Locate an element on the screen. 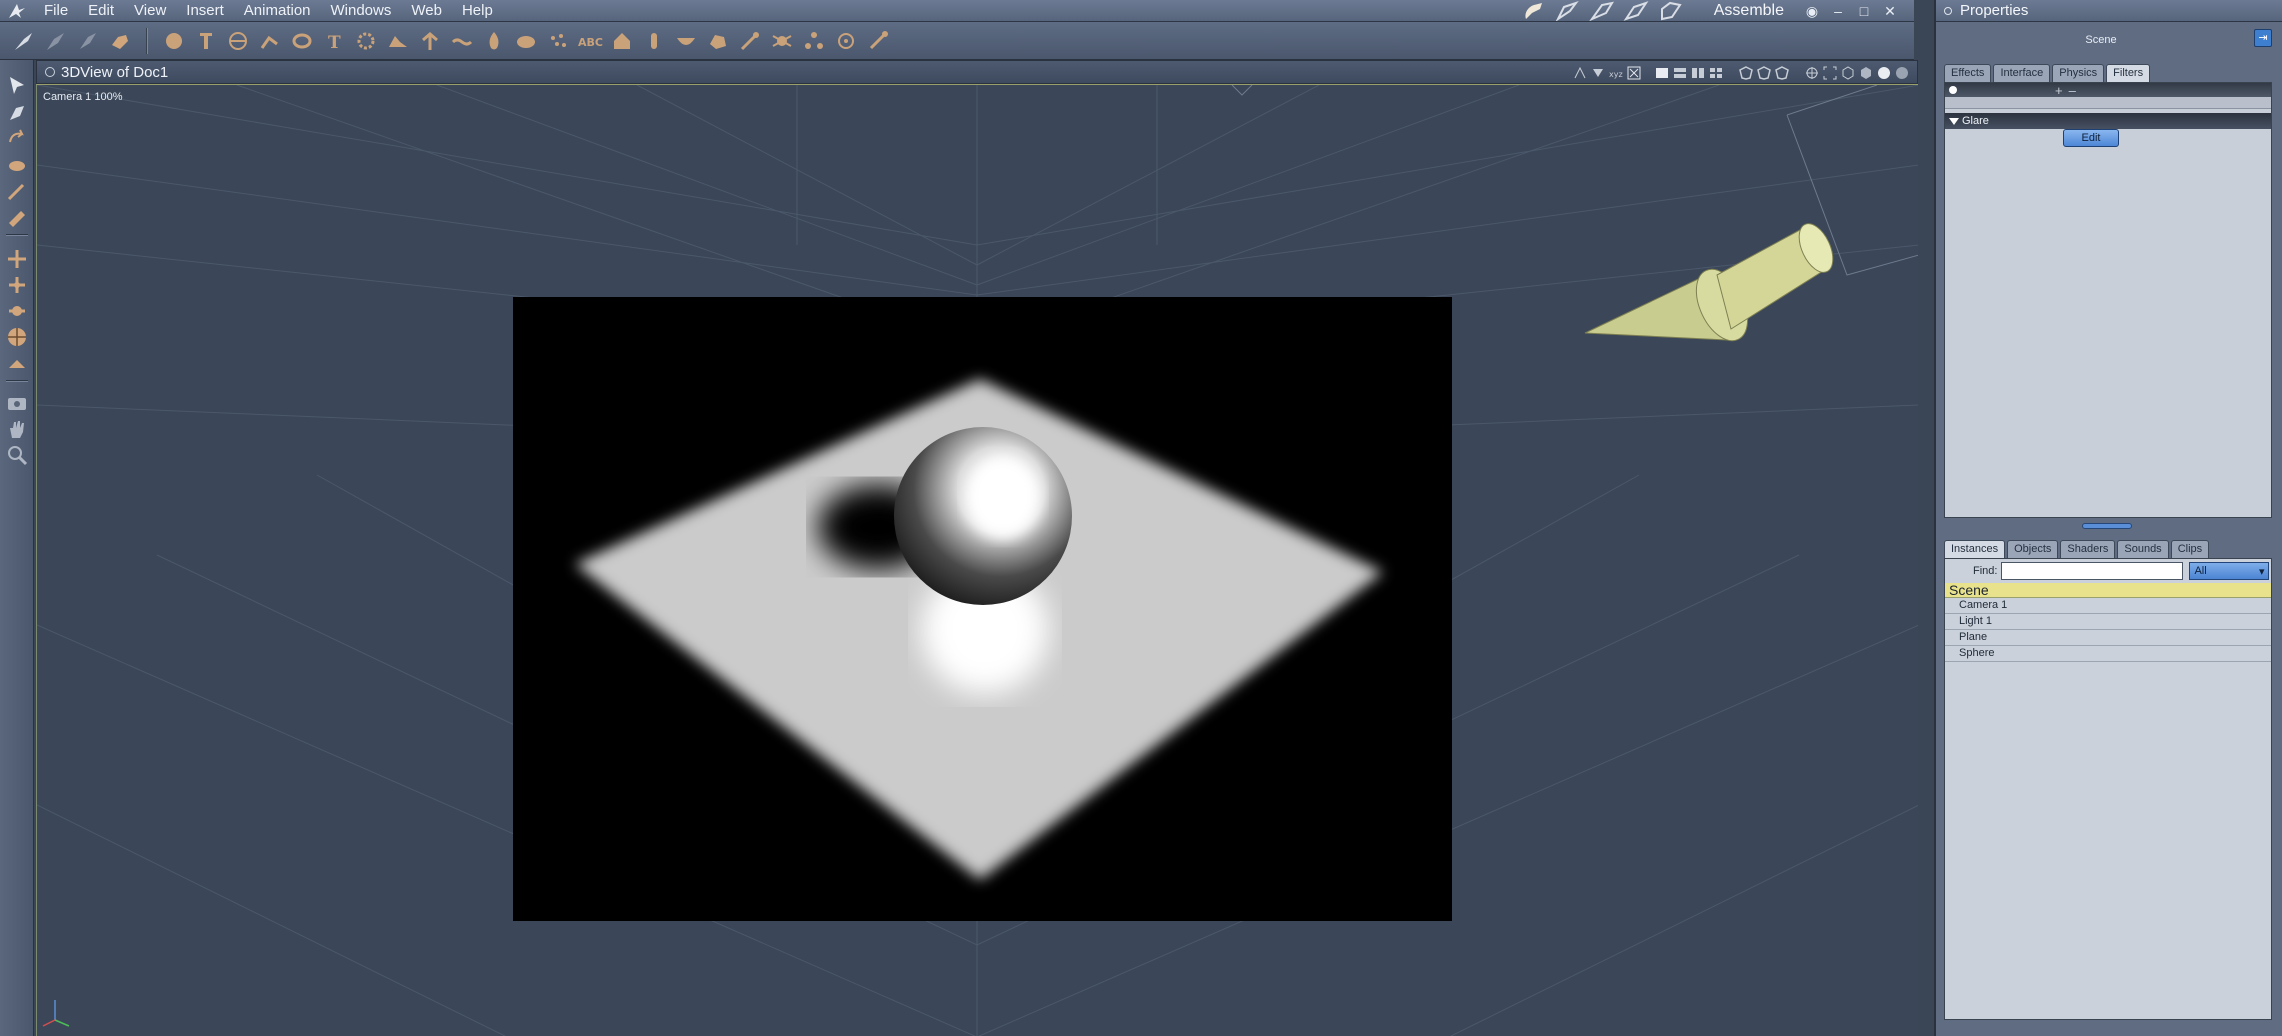 The width and height of the screenshot is (2282, 1036). dolly-icon is located at coordinates (17, 311).